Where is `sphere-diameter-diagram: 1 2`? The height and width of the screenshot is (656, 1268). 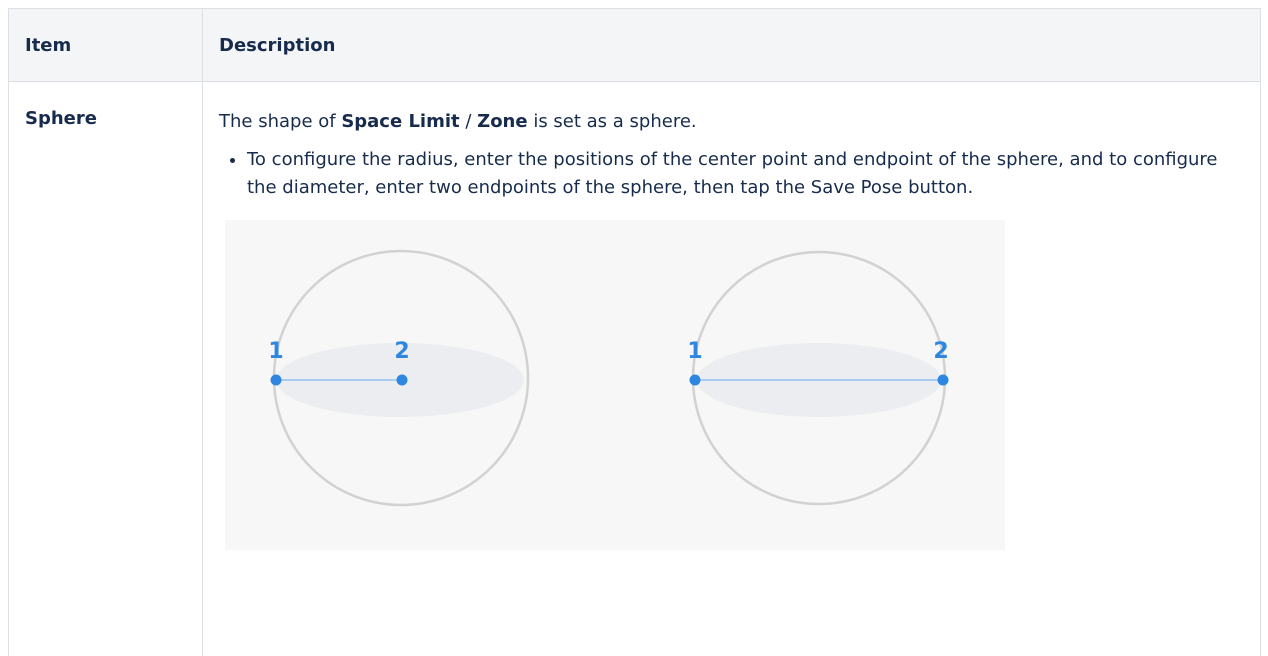
sphere-diameter-diagram: 1 2 is located at coordinates (817, 378).